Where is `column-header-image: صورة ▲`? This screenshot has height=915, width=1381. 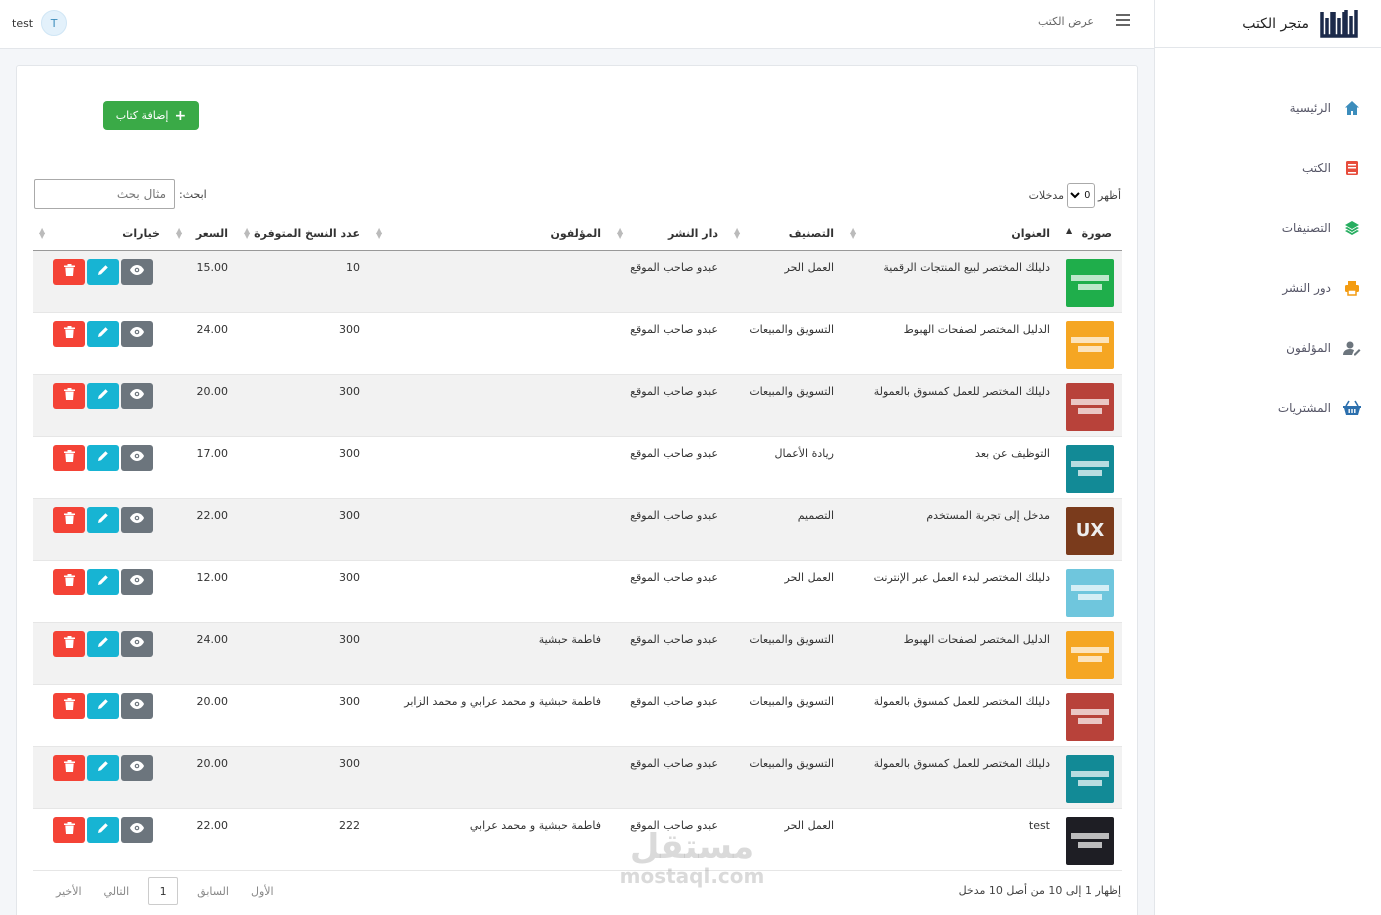 column-header-image: صورة ▲ is located at coordinates (1091, 234).